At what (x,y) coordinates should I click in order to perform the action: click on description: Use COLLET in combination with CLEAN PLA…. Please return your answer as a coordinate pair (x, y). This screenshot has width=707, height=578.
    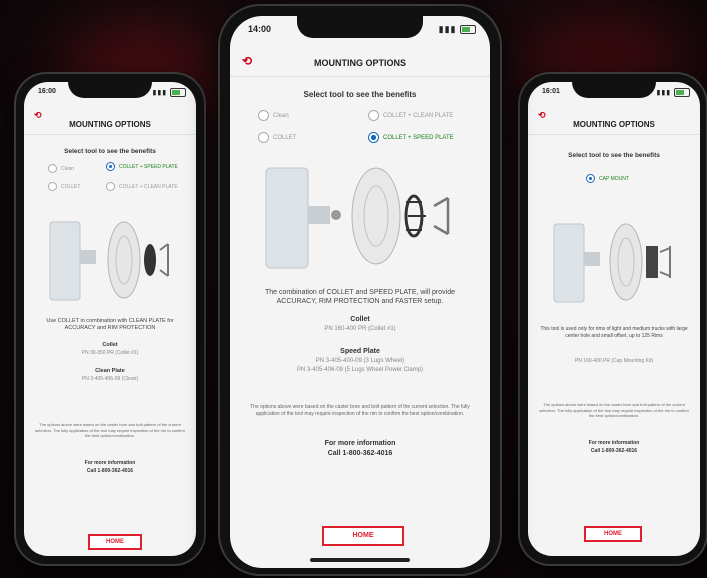
    Looking at the image, I should click on (110, 324).